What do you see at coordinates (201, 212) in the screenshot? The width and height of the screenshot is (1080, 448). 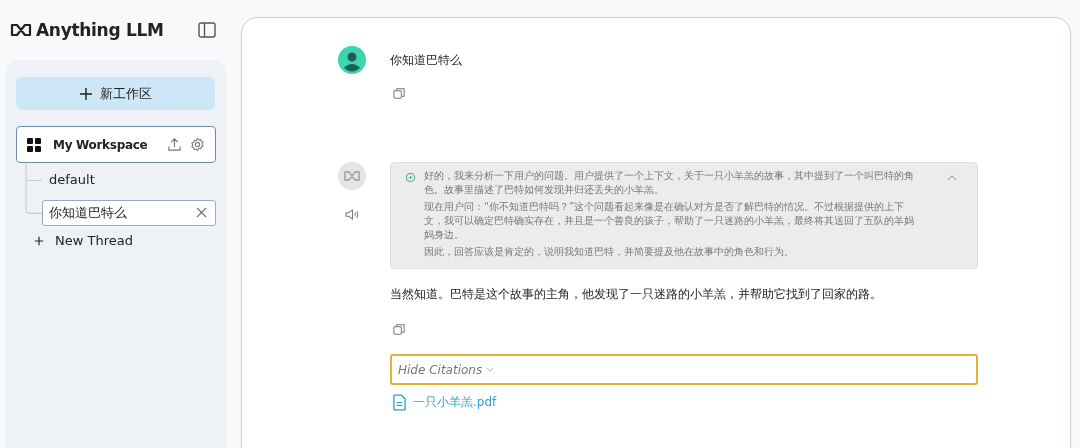 I see `close-icon` at bounding box center [201, 212].